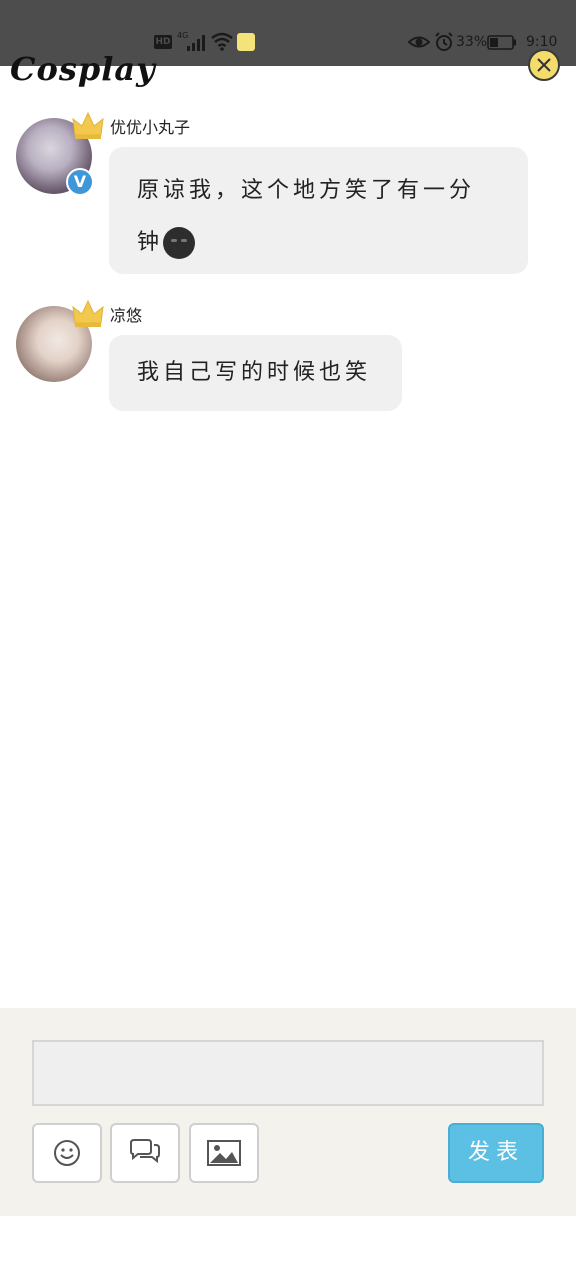  I want to click on wifi-icon, so click(222, 41).